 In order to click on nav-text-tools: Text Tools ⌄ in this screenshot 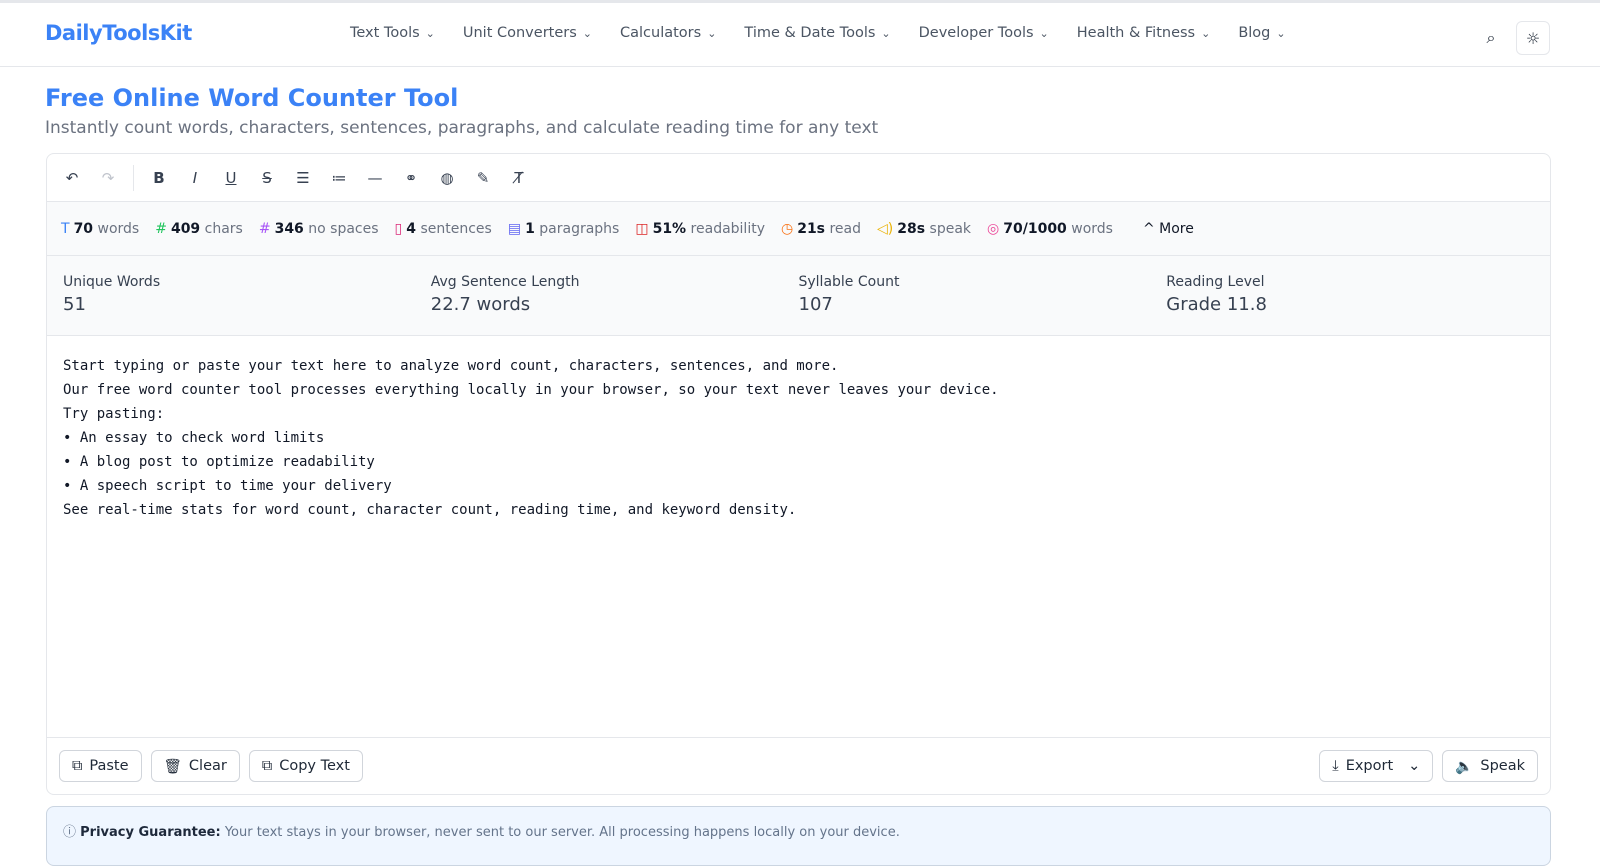, I will do `click(392, 33)`.